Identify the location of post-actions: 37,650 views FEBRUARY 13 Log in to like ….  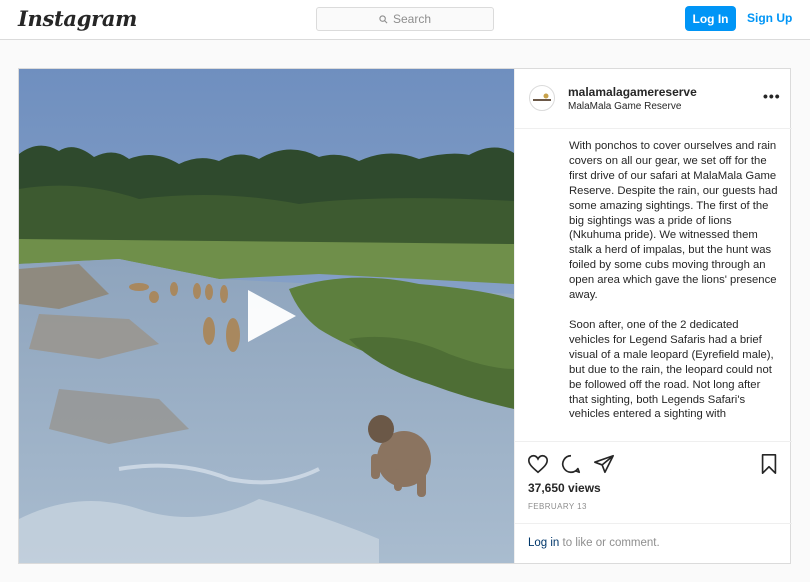
(653, 502).